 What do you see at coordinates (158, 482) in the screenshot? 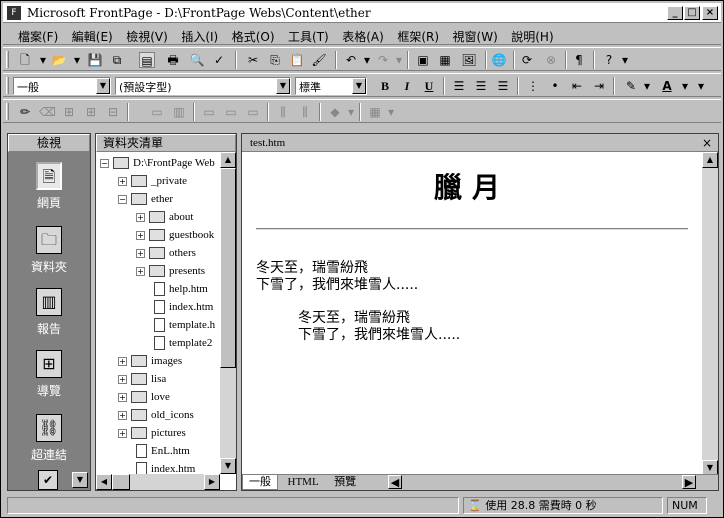
I see `folder-horizontal-scrollbar: ◀ ▶` at bounding box center [158, 482].